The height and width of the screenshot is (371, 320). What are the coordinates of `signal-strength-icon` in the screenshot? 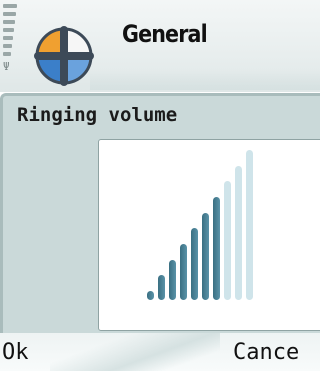 It's located at (12, 31).